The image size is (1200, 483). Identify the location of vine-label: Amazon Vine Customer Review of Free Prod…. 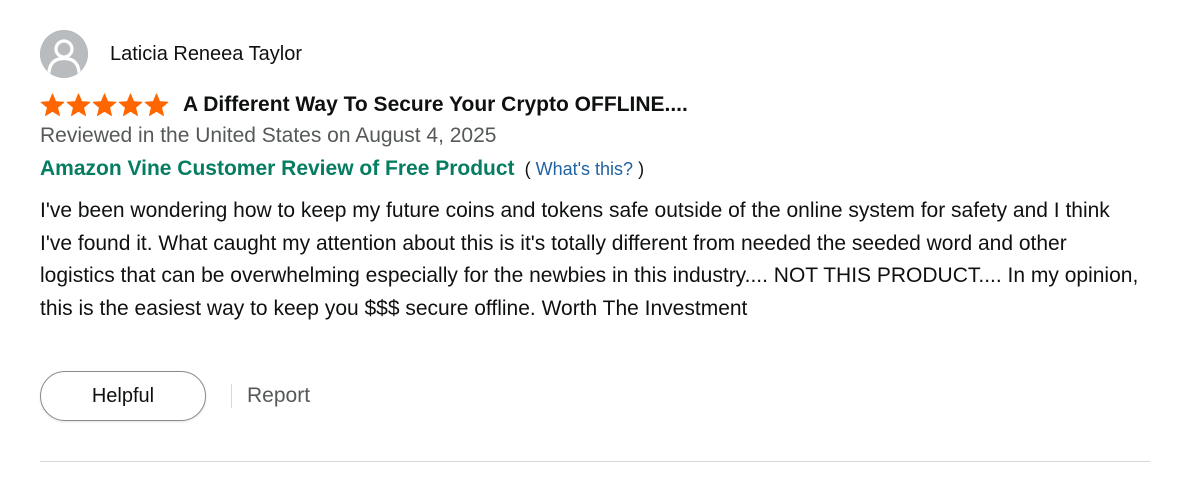
(277, 168).